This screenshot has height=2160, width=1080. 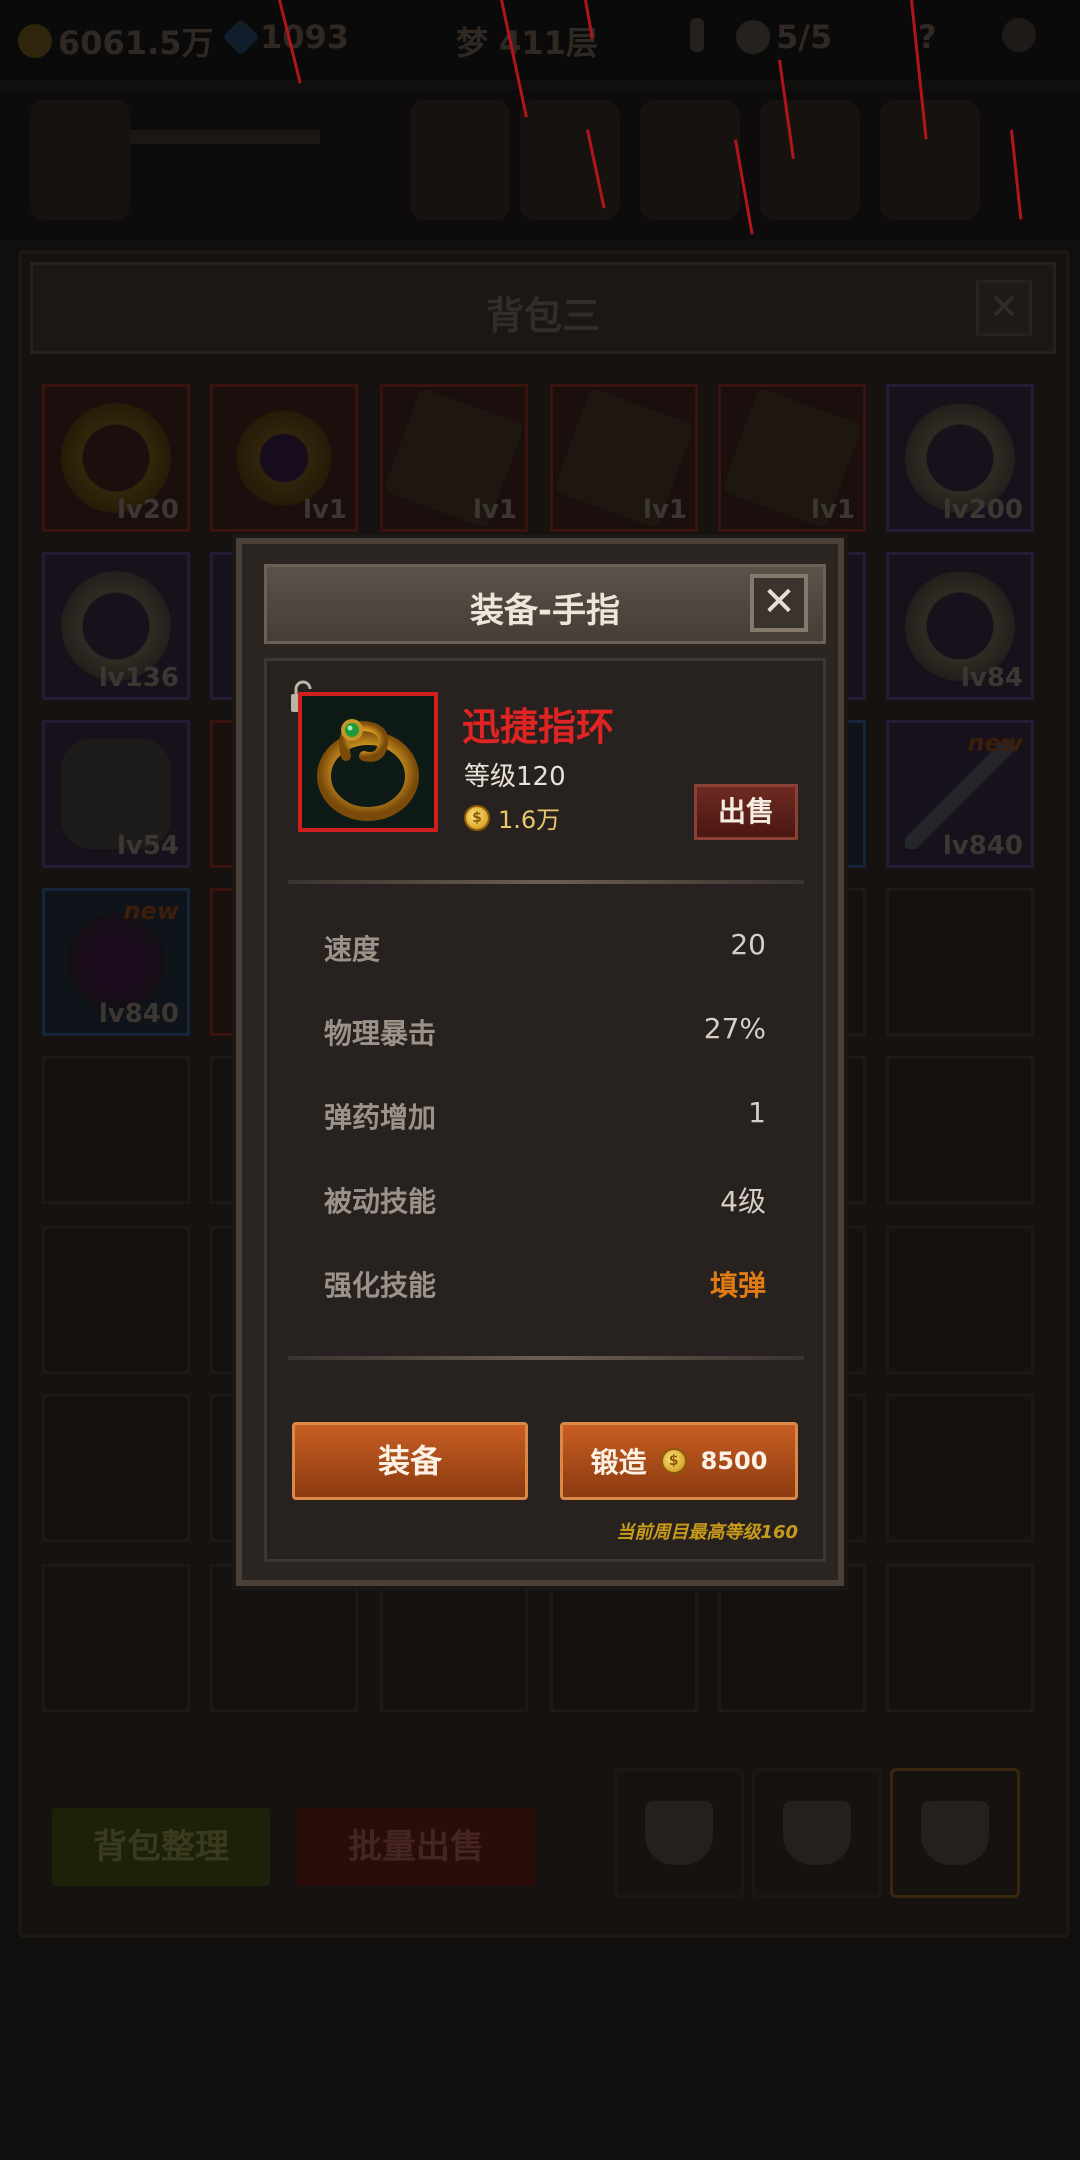 What do you see at coordinates (737, 1285) in the screenshot?
I see `stat-value-skill: 填弹` at bounding box center [737, 1285].